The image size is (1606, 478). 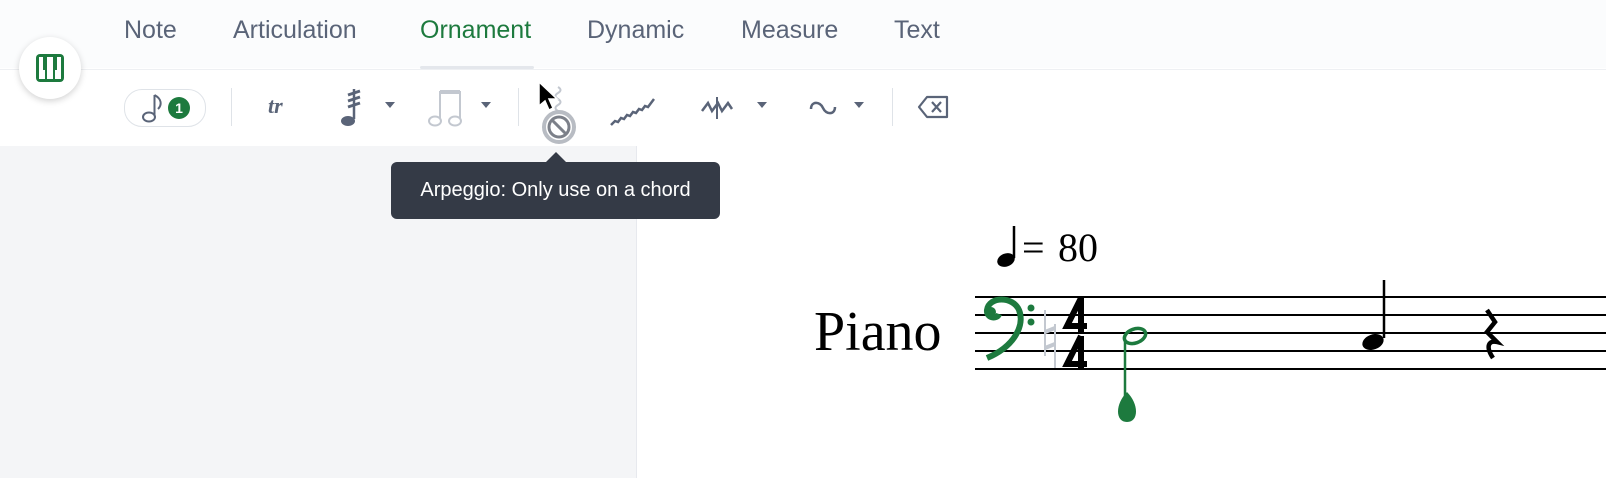 I want to click on half-note, so click(x=1133, y=374).